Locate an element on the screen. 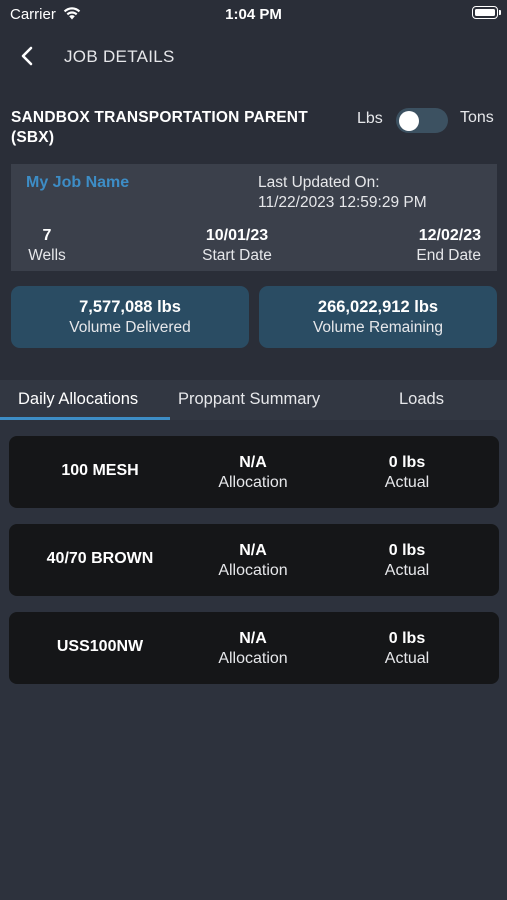 Image resolution: width=507 pixels, height=900 pixels. tab-proppant-summary: Proppant Summary is located at coordinates (249, 399).